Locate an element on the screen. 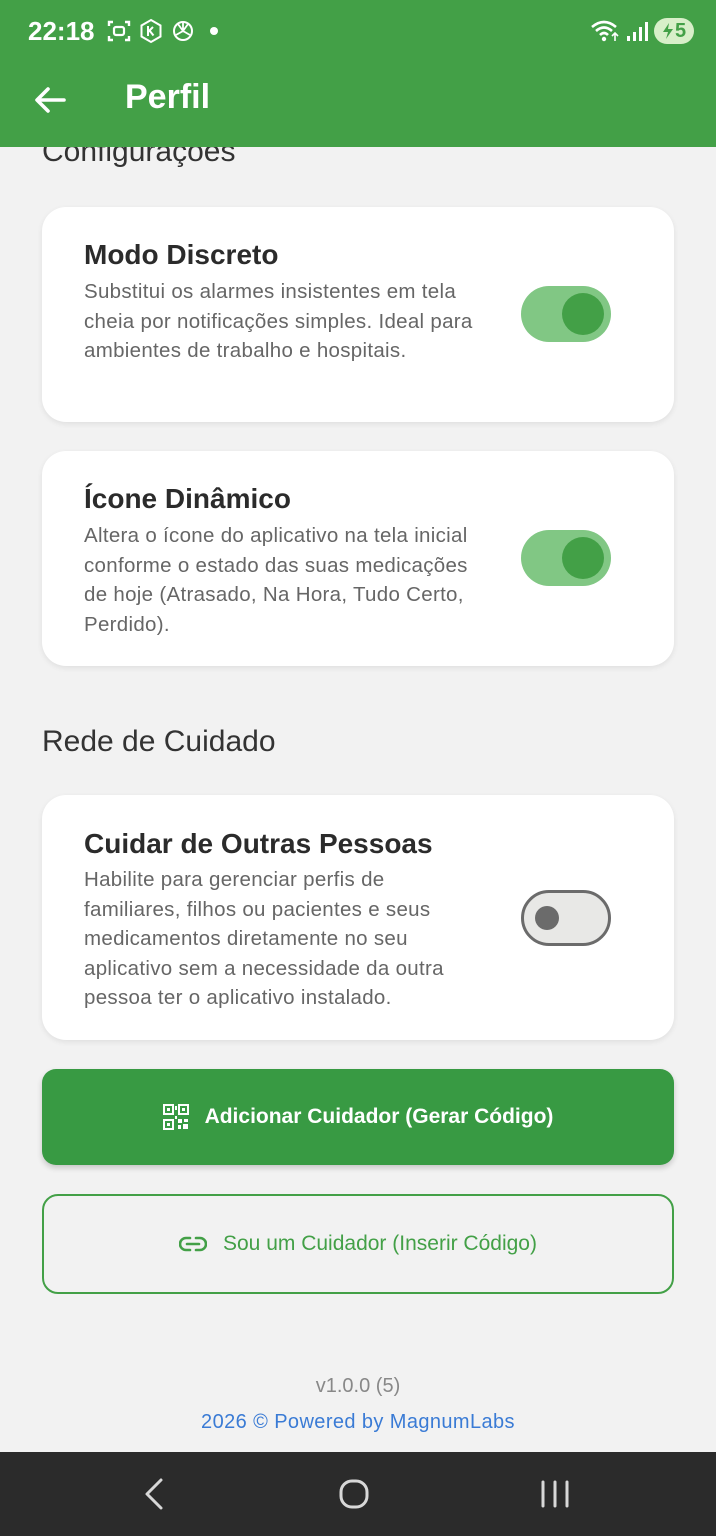  card-title: Ícone Dinâmico is located at coordinates (187, 498).